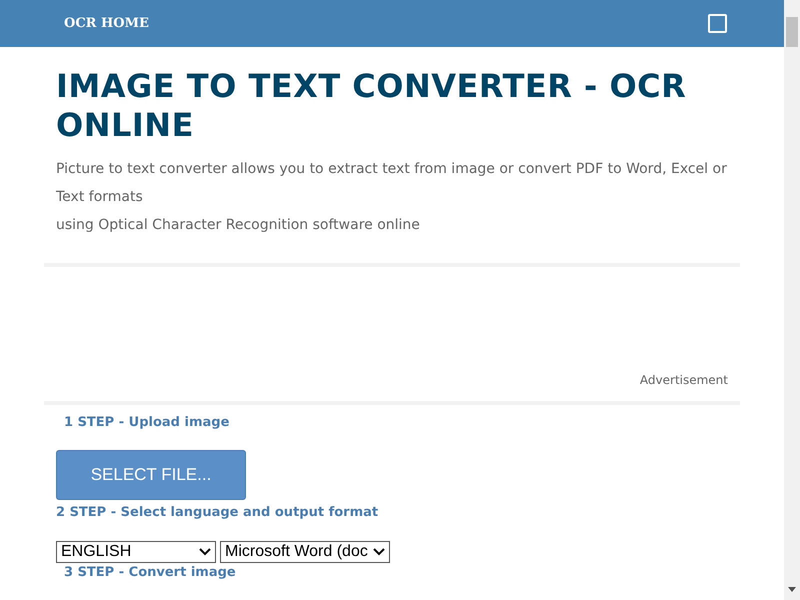 This screenshot has height=600, width=800. What do you see at coordinates (147, 423) in the screenshot?
I see `step-heading: 1 STEP - Upload image` at bounding box center [147, 423].